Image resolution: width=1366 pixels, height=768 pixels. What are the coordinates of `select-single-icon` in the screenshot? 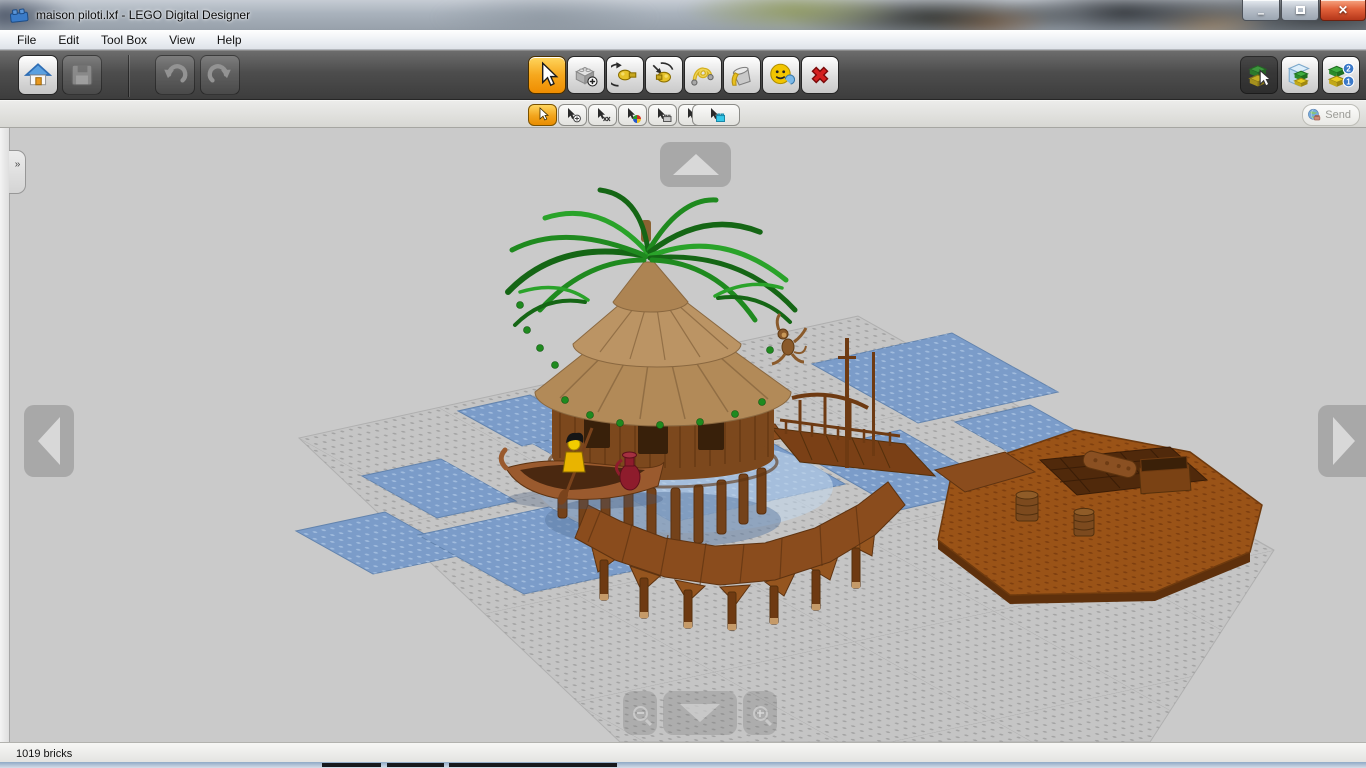 It's located at (544, 114).